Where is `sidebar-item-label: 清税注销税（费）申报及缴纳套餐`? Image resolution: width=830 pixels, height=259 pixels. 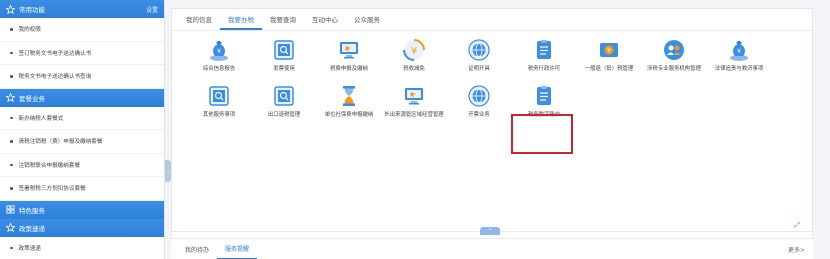
sidebar-item-label: 清税注销税（费）申报及缴纳套餐 is located at coordinates (60, 142).